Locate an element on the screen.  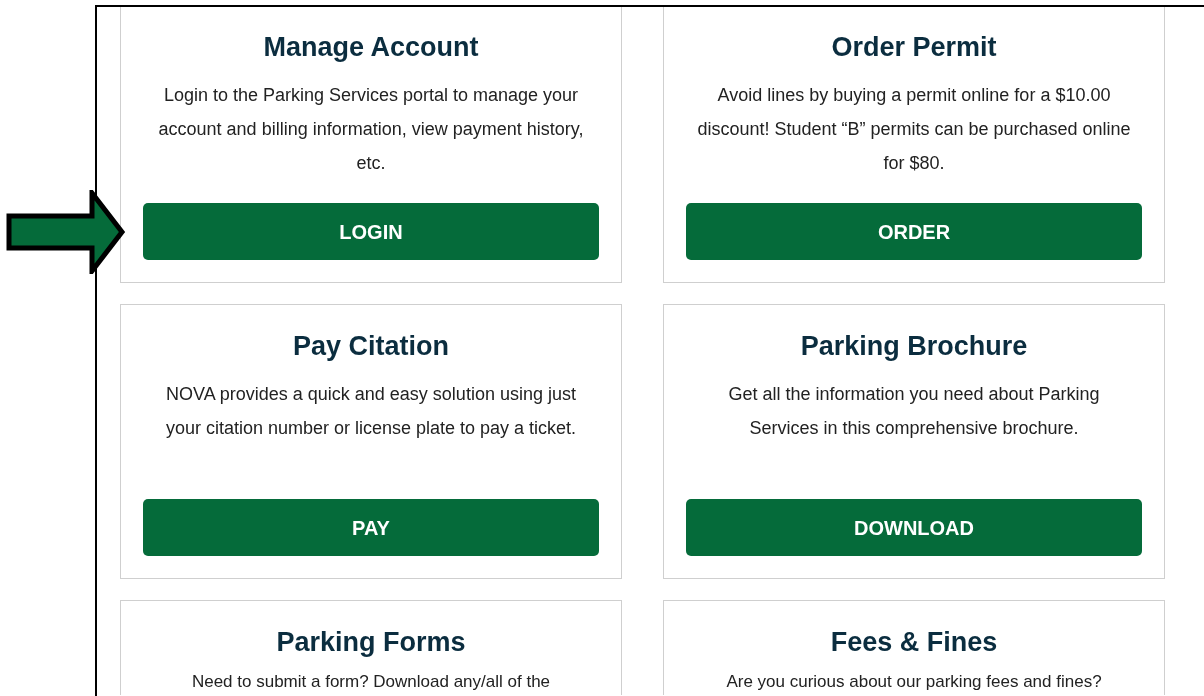
card-title: Pay Citation is located at coordinates (371, 346).